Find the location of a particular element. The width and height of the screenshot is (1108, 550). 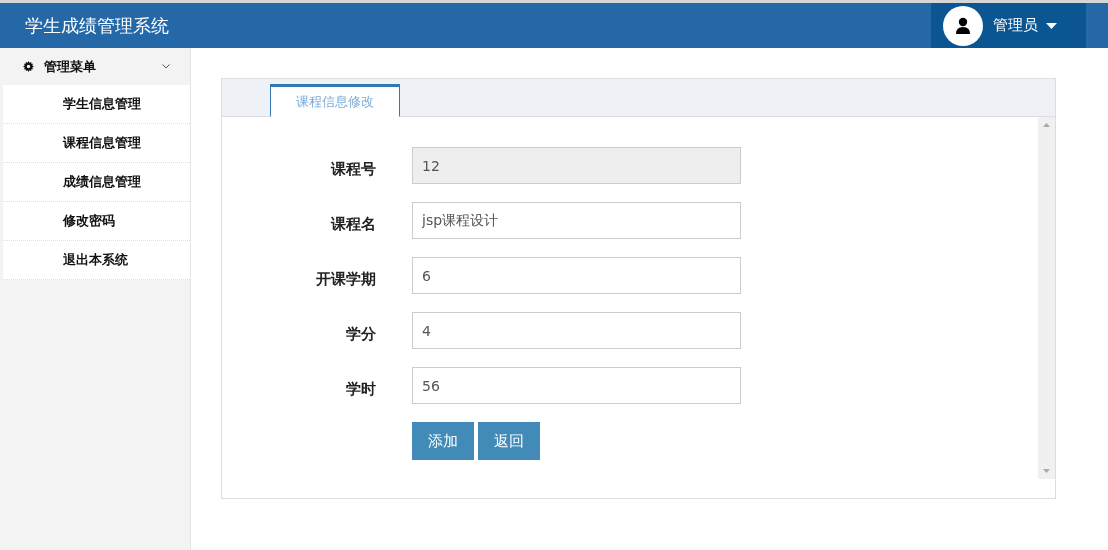

input-field: 6 is located at coordinates (576, 275).